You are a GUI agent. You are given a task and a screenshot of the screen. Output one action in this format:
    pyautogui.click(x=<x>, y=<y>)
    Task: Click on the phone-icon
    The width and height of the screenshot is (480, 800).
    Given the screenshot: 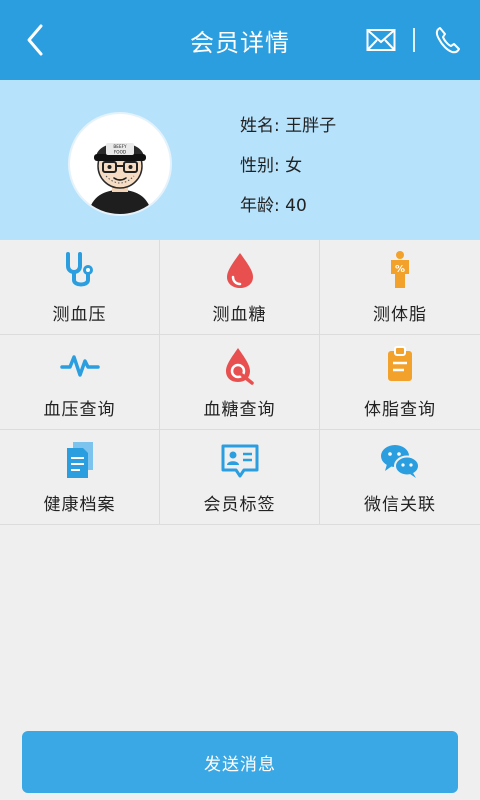 What is the action you would take?
    pyautogui.click(x=447, y=40)
    